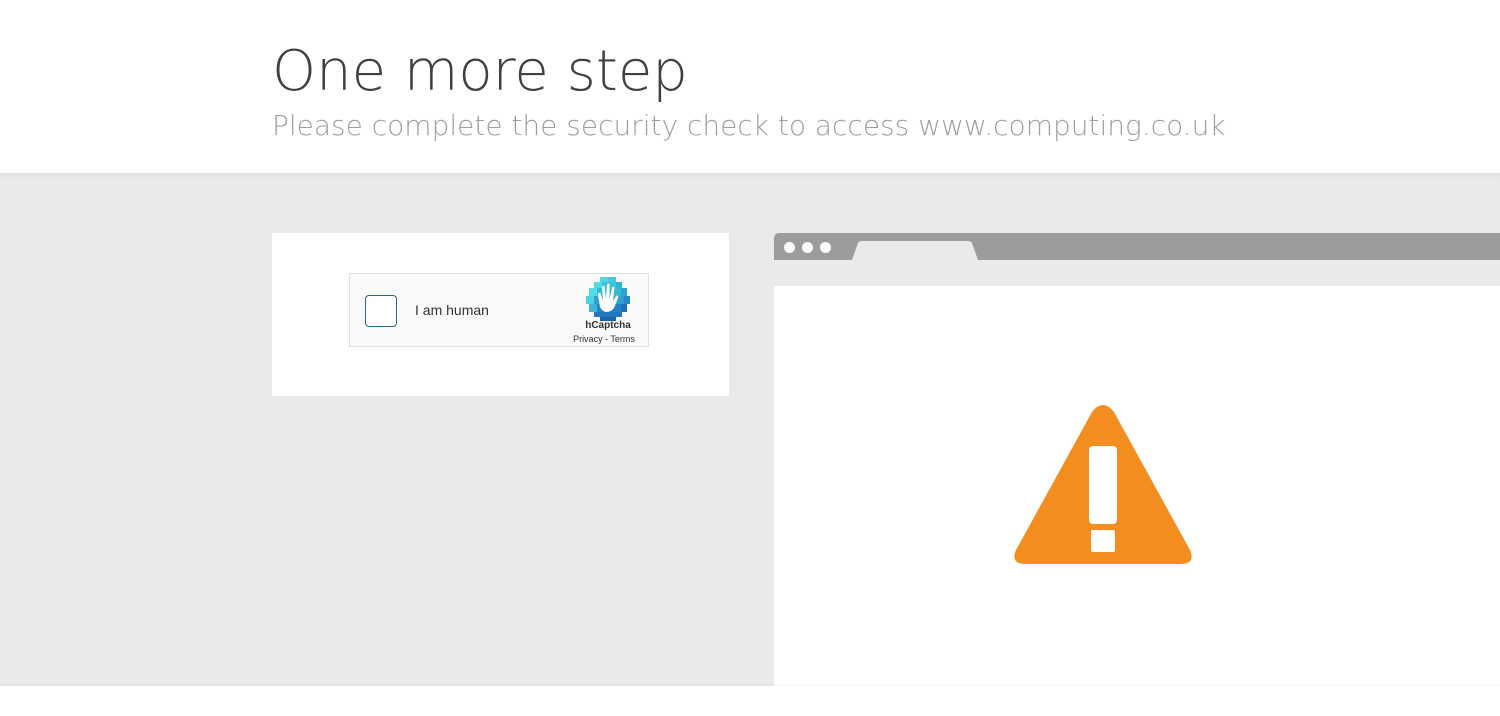 The image size is (1500, 716). I want to click on captcha-card: I am human hCaptcha Privacy - Terms, so click(500, 314).